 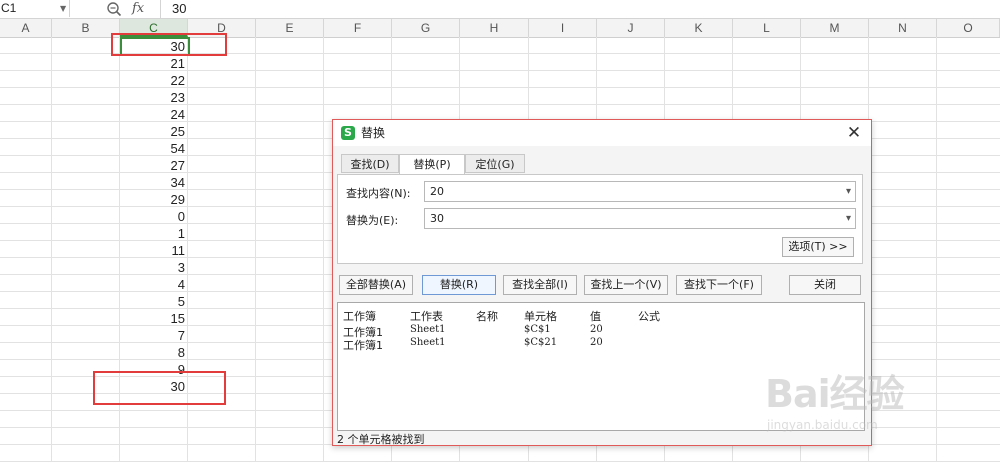 What do you see at coordinates (818, 247) in the screenshot?
I see `options-button: 选项(T) >>` at bounding box center [818, 247].